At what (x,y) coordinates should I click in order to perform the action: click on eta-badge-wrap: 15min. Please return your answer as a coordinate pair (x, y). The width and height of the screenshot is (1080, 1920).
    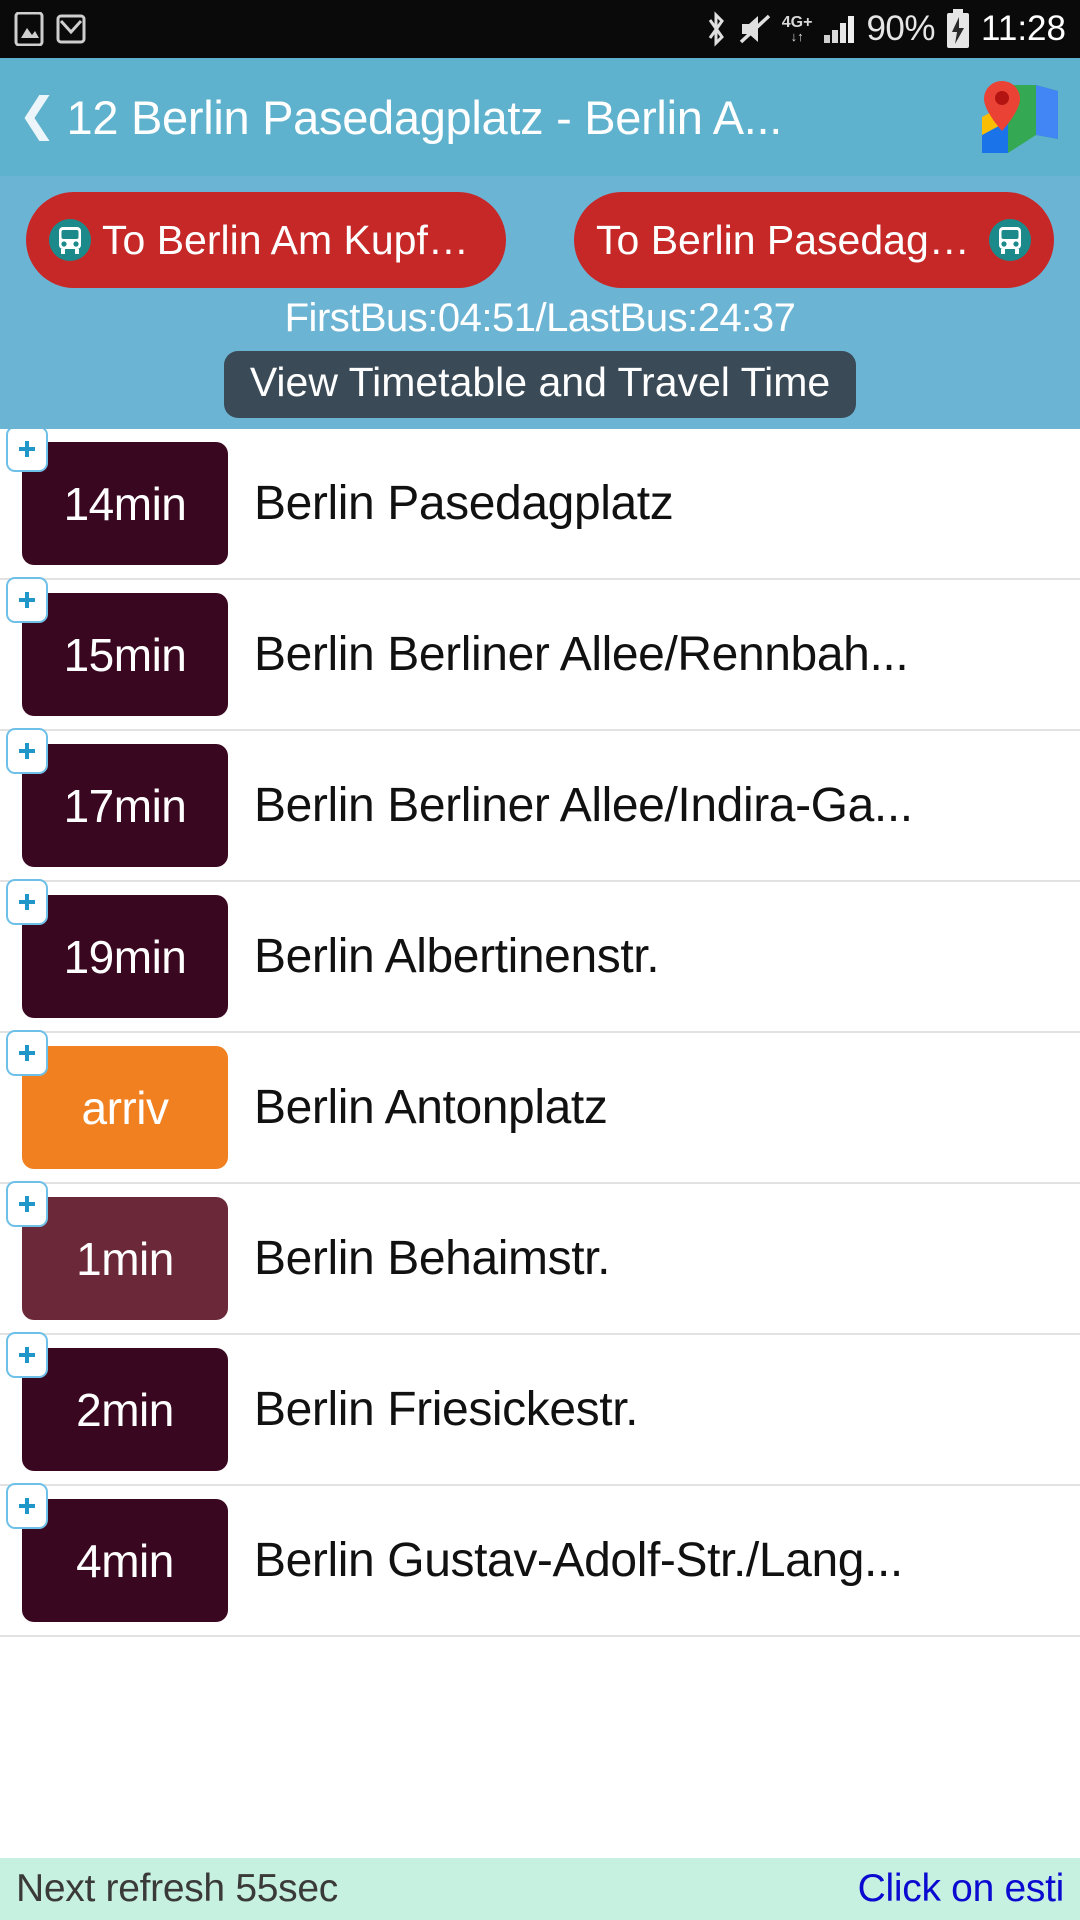
    Looking at the image, I should click on (117, 646).